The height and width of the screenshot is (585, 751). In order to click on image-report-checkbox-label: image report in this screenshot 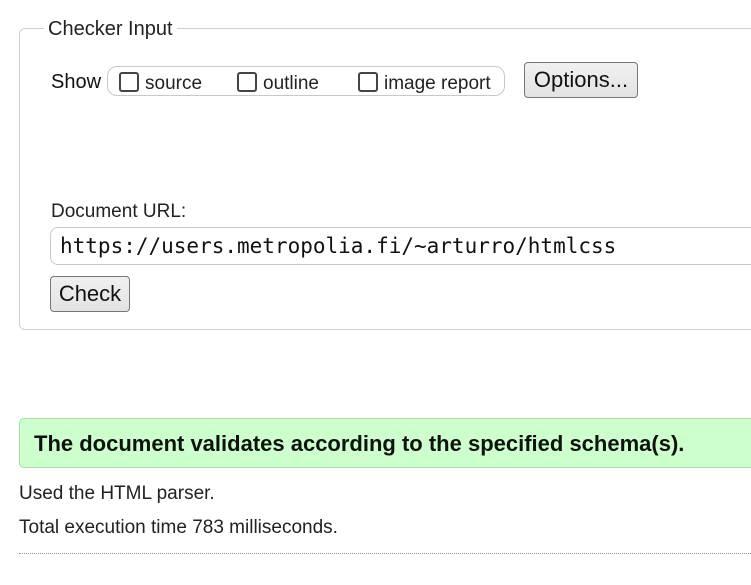, I will do `click(437, 83)`.